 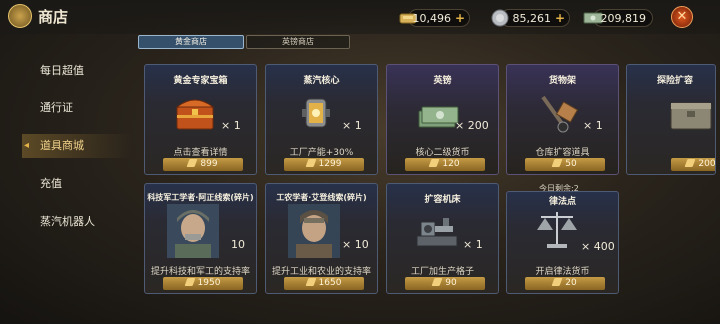 I want to click on card-description: 提升科技和军工的支持率, so click(x=200, y=272).